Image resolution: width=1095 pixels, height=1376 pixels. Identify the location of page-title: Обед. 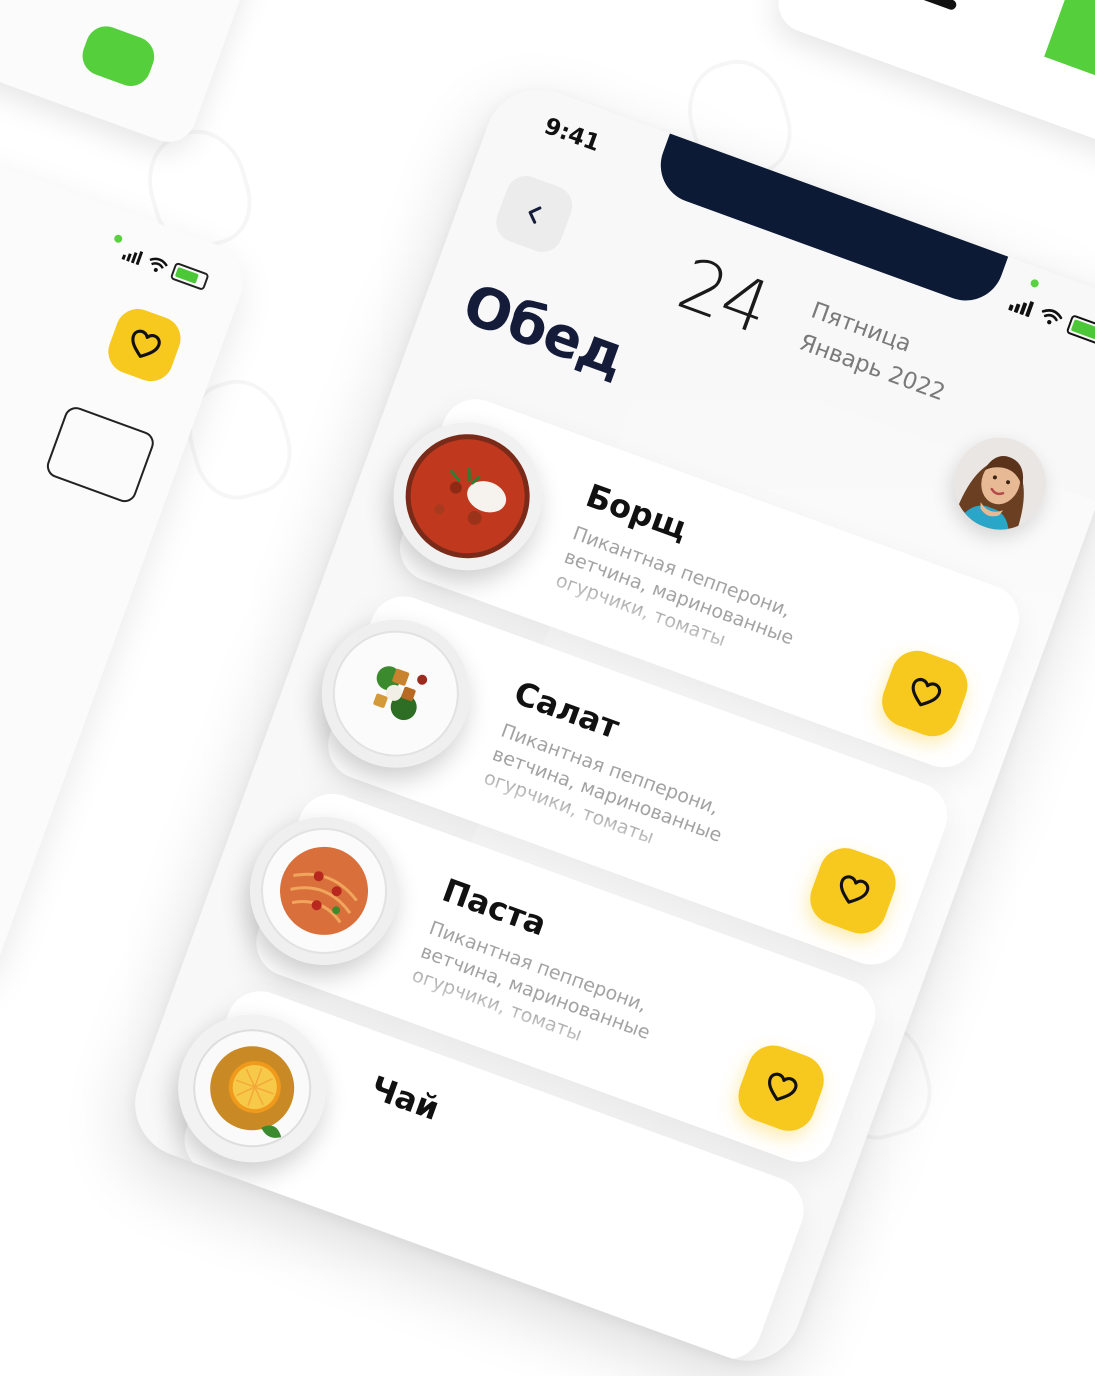
(543, 330).